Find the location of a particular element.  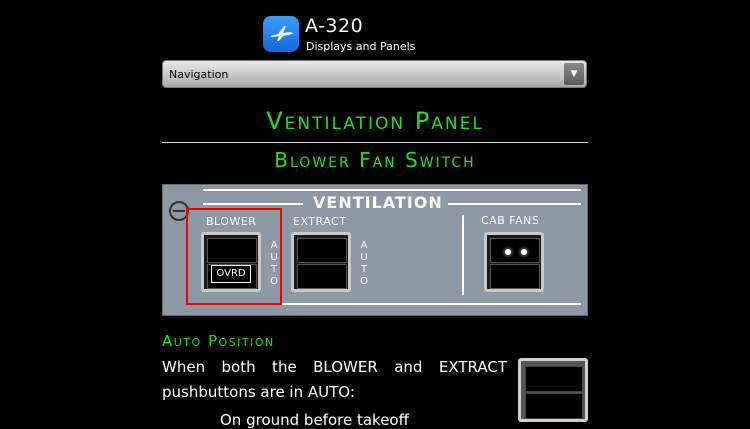

cab-fans-label: CAB FANS is located at coordinates (510, 220).